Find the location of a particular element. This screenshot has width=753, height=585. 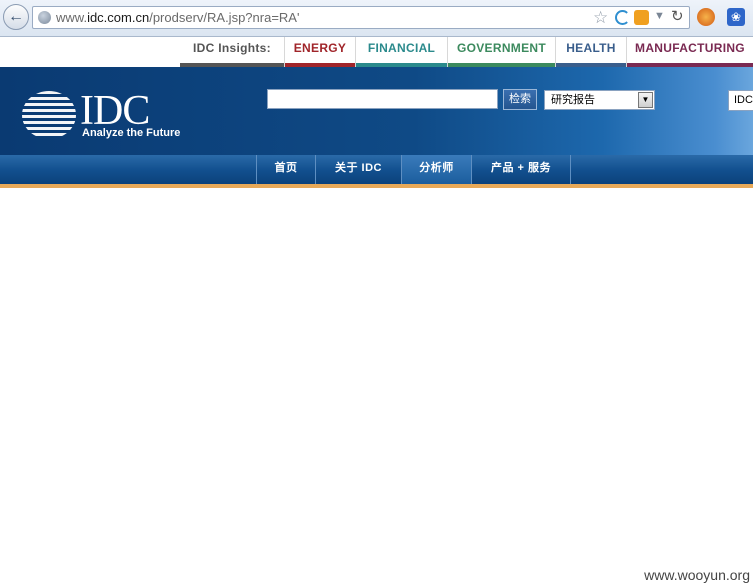

url-prefix: www. is located at coordinates (72, 17).